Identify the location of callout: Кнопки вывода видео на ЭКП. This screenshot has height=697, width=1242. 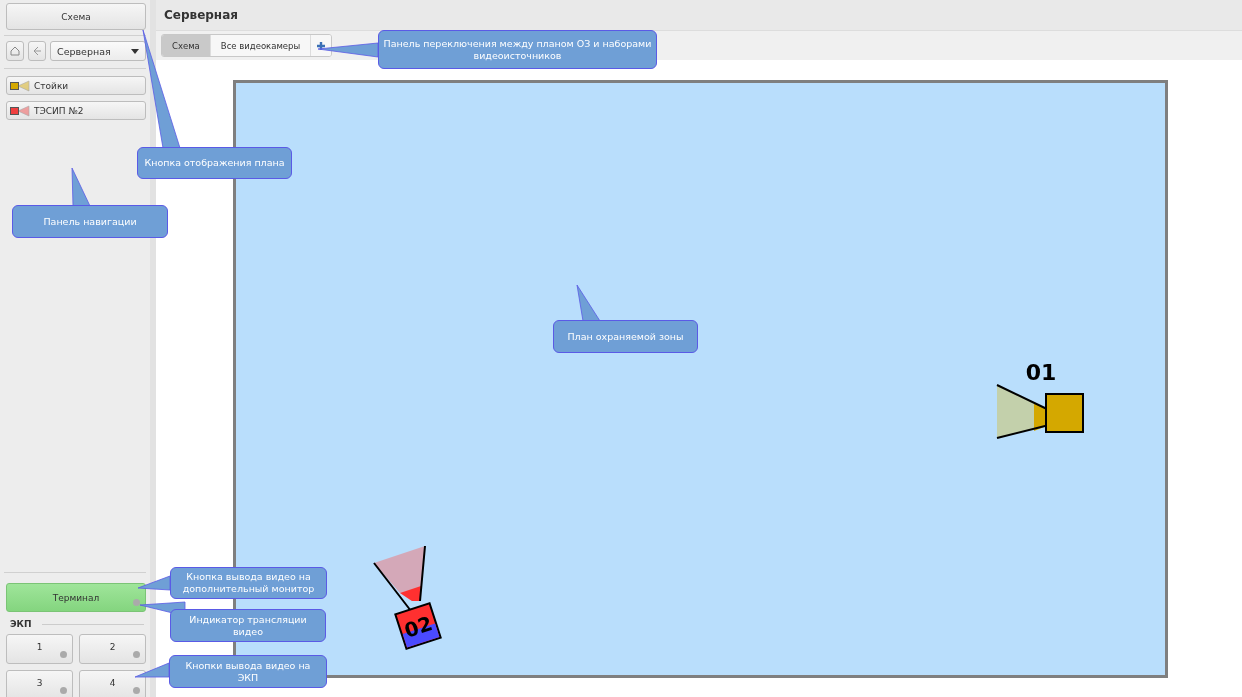
(248, 671).